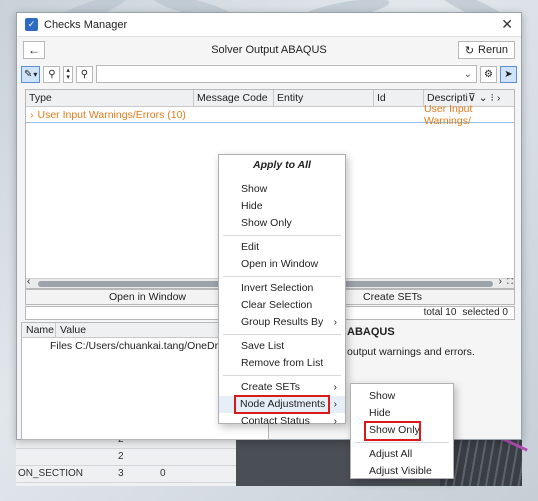 The height and width of the screenshot is (501, 538). What do you see at coordinates (392, 431) in the screenshot?
I see `menu-item-label: Show Only` at bounding box center [392, 431].